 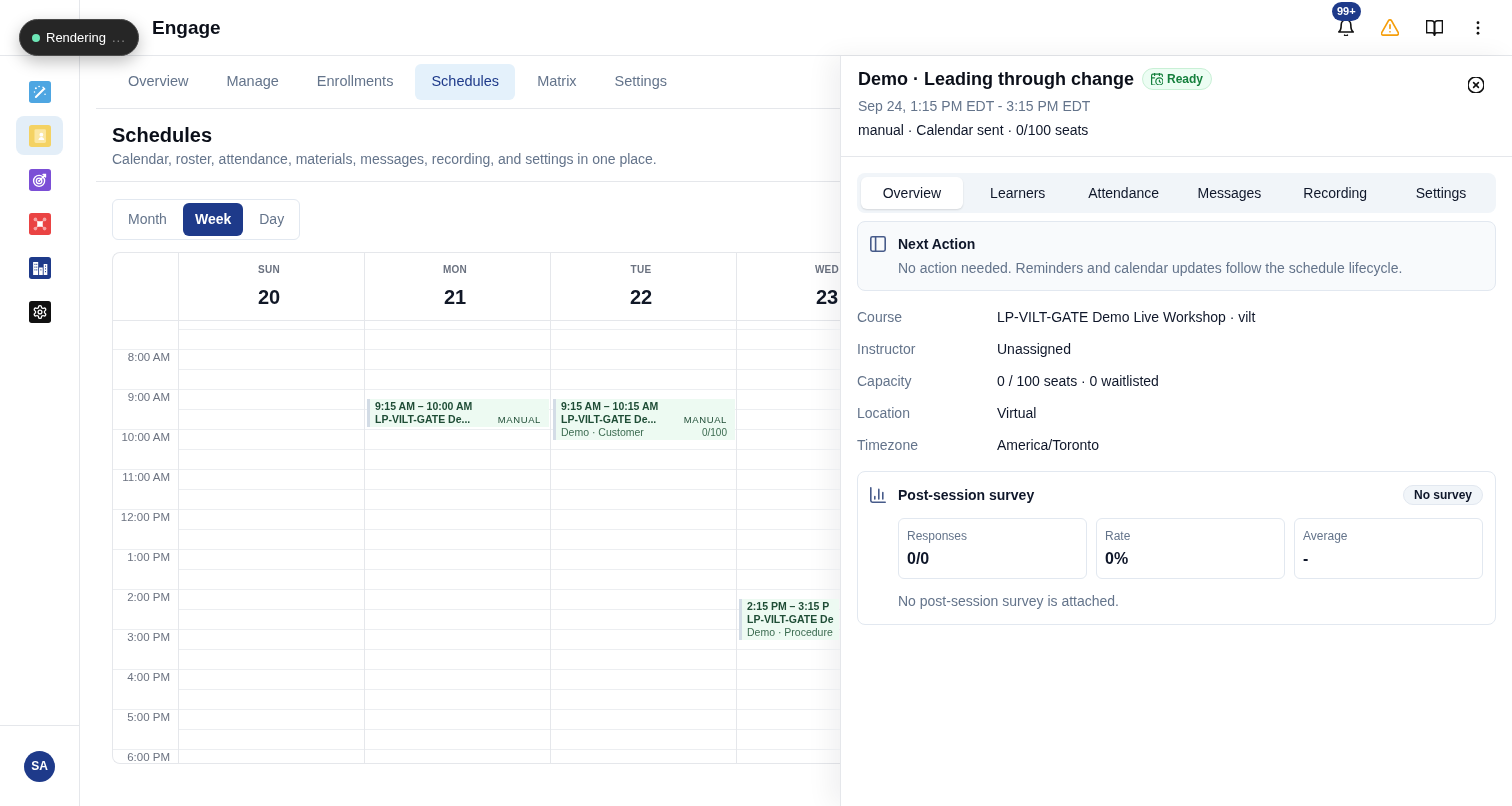 I want to click on event-seats: 0/100, so click(x=714, y=432).